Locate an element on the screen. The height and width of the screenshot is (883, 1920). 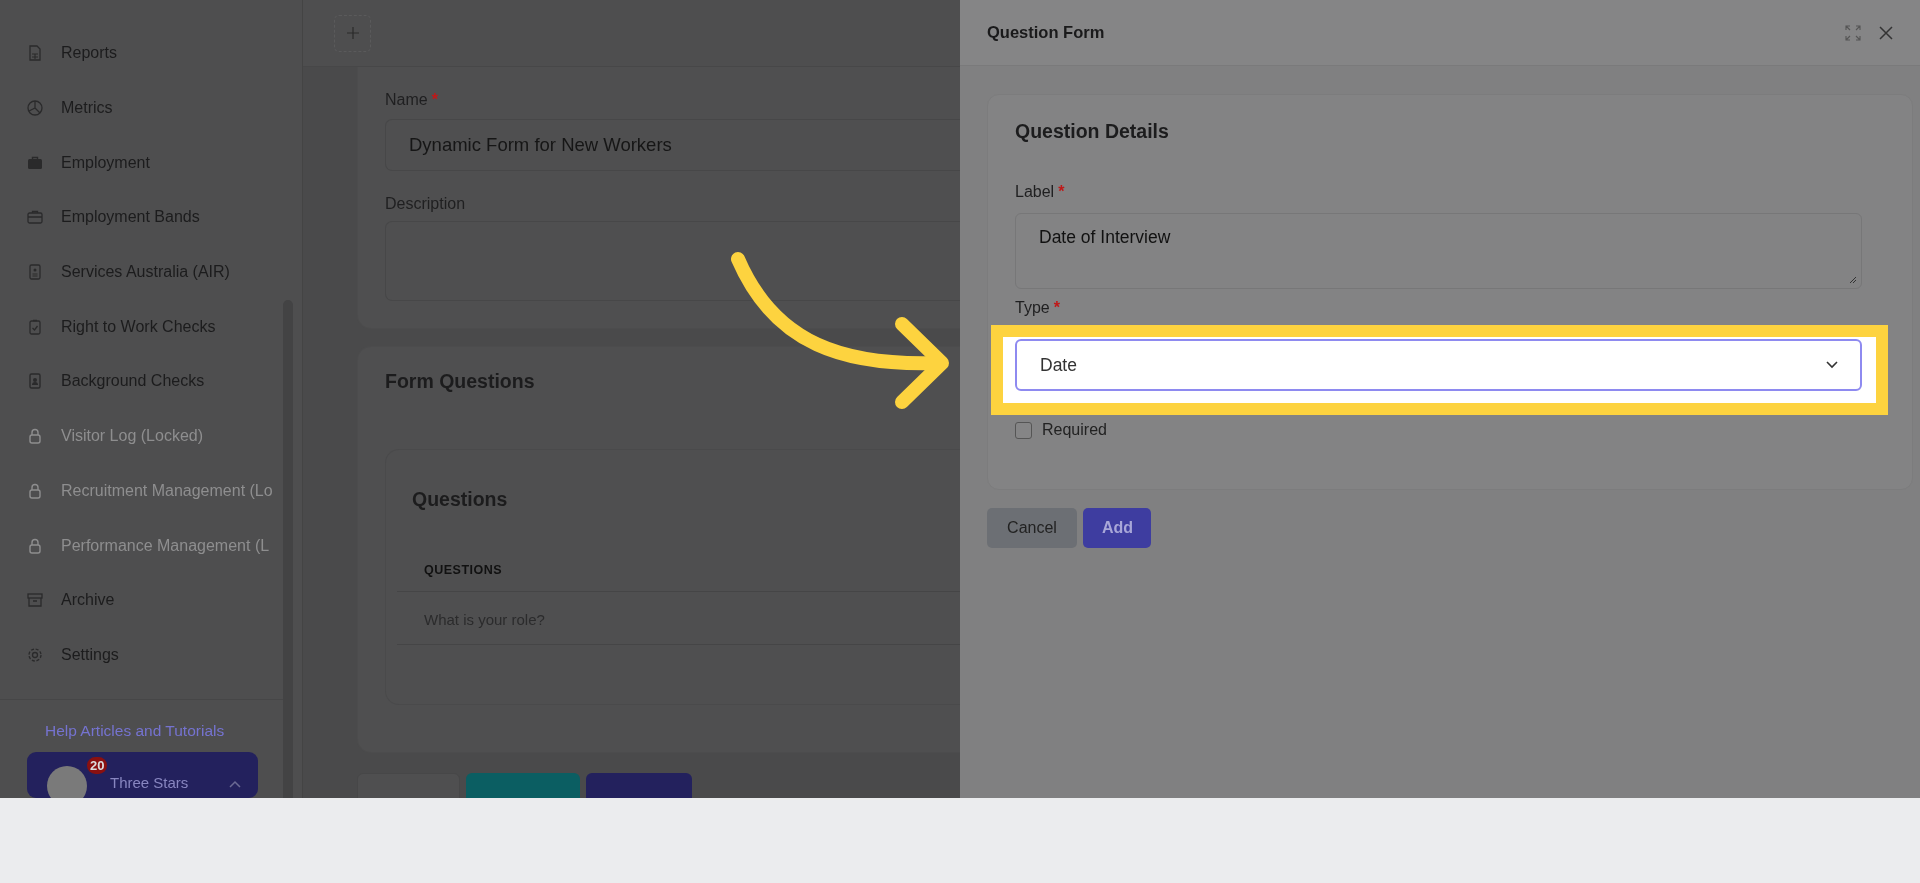
help-link: Help Articles and Tutorials is located at coordinates (173, 731).